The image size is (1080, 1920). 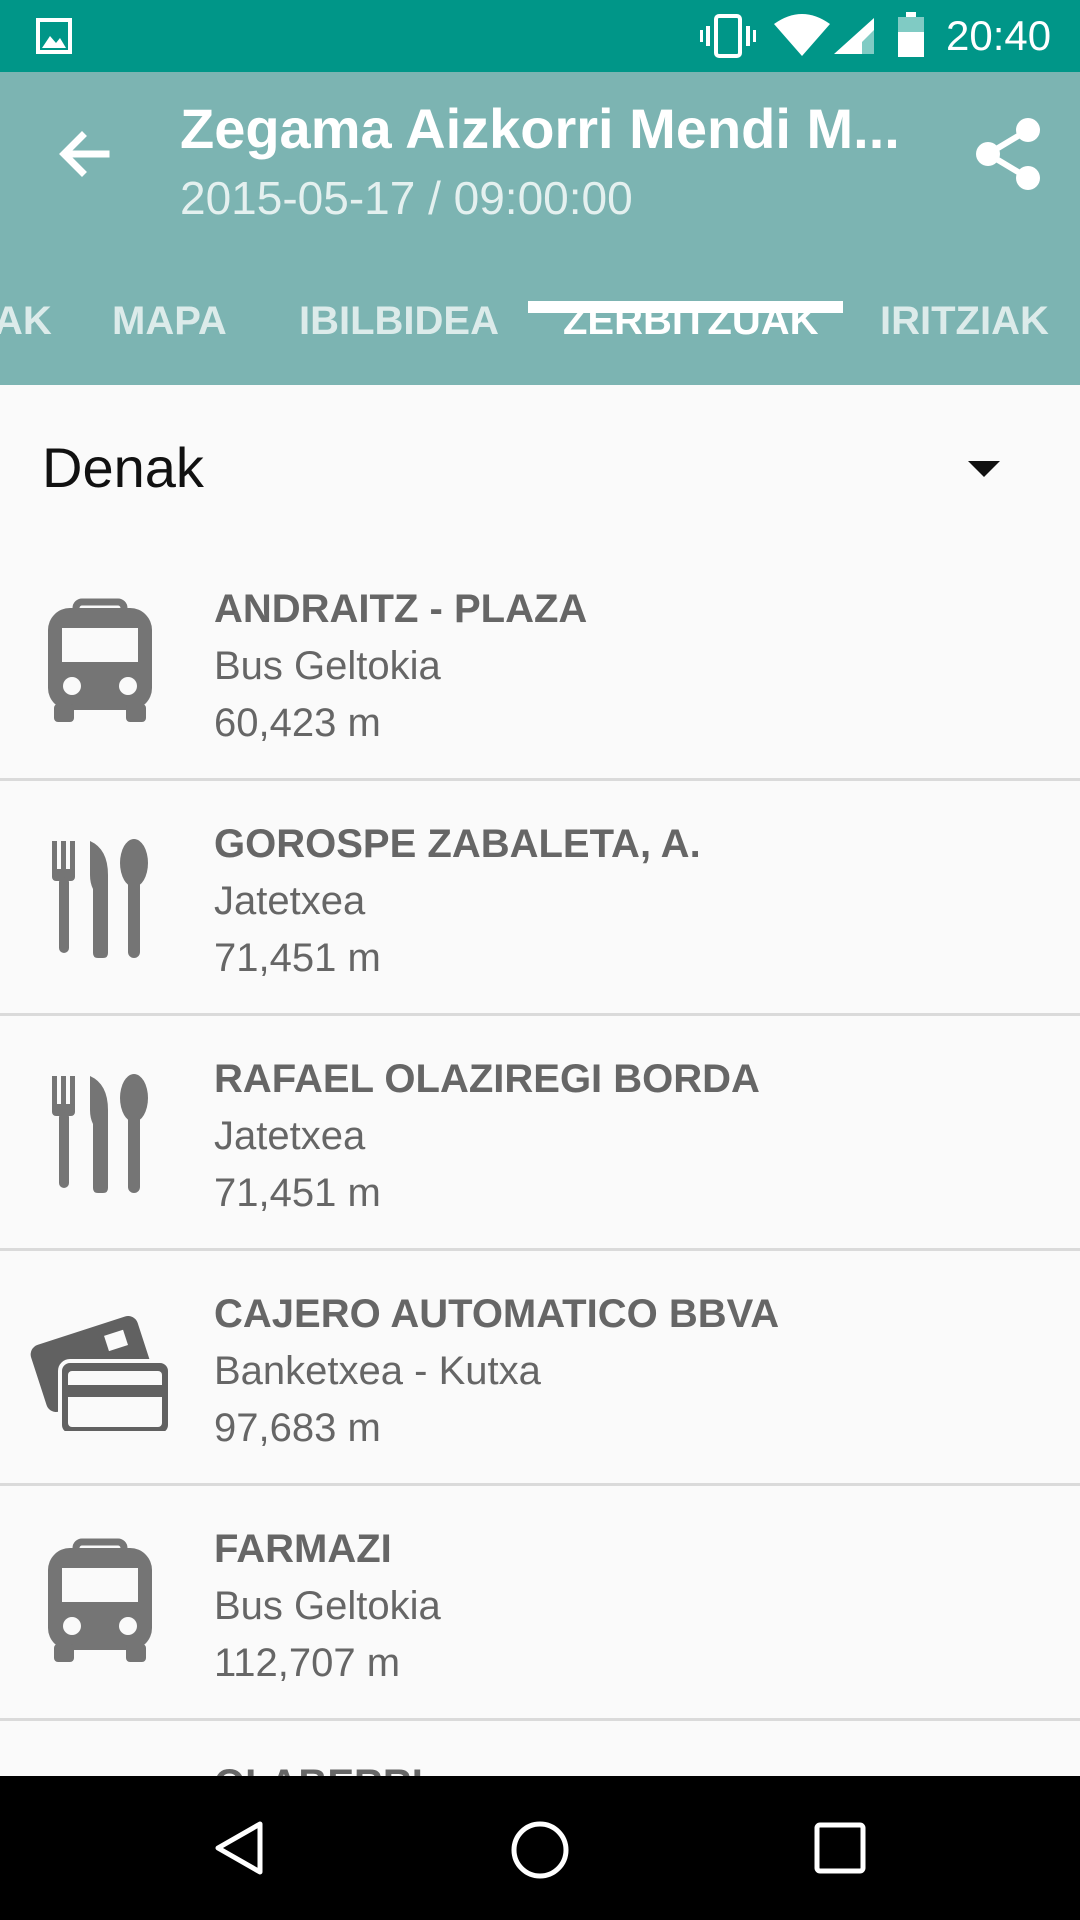 I want to click on nav-recents-icon, so click(x=840, y=1848).